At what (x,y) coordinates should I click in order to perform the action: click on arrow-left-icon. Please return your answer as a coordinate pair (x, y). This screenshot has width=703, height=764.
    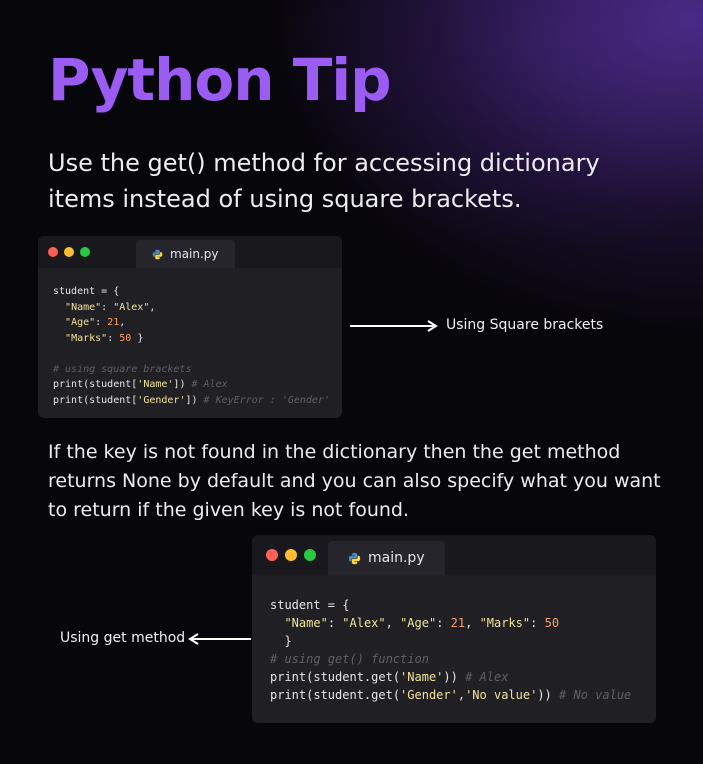
    Looking at the image, I should click on (219, 639).